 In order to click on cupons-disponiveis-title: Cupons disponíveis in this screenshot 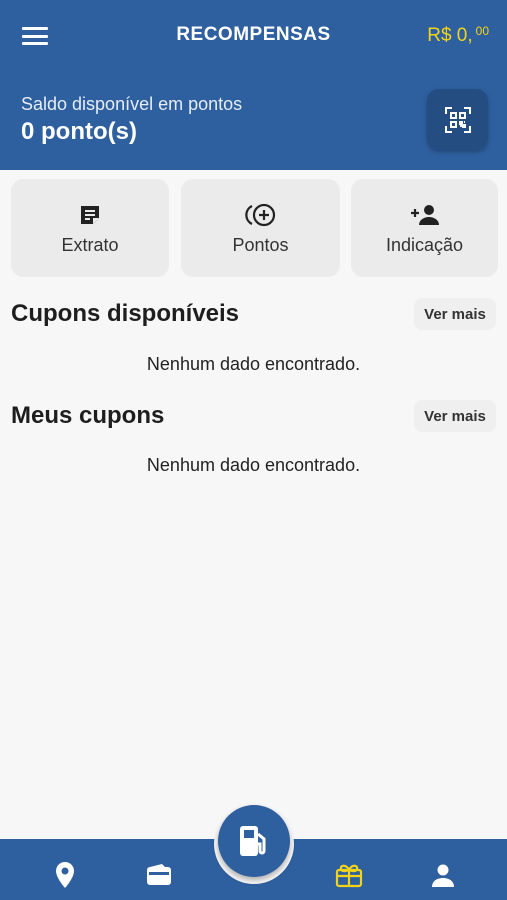, I will do `click(125, 313)`.